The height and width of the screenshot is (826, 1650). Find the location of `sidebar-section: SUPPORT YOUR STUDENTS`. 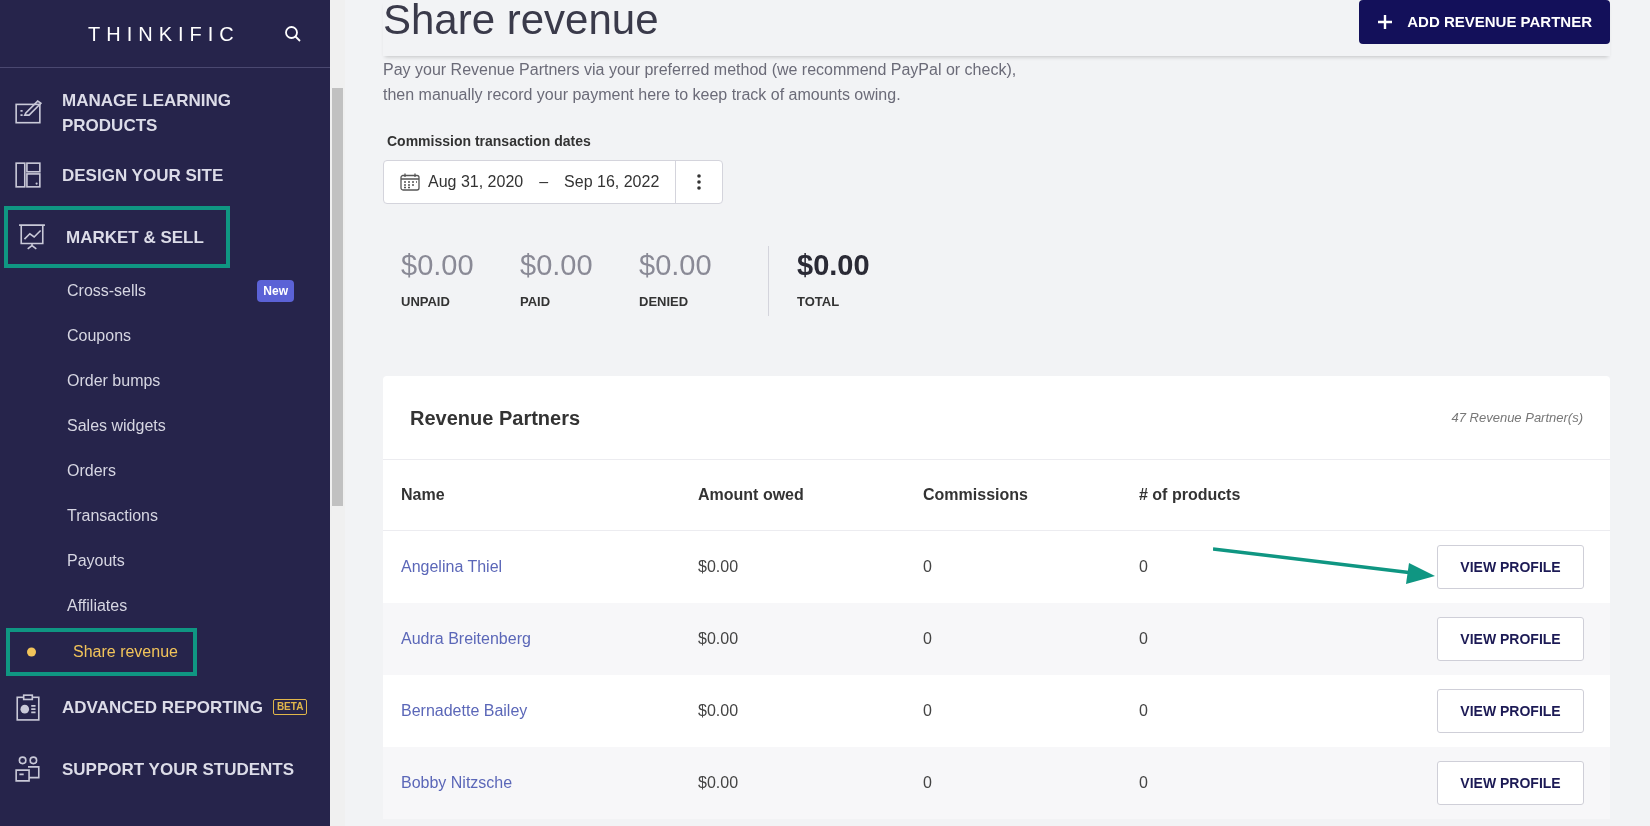

sidebar-section: SUPPORT YOUR STUDENTS is located at coordinates (155, 769).